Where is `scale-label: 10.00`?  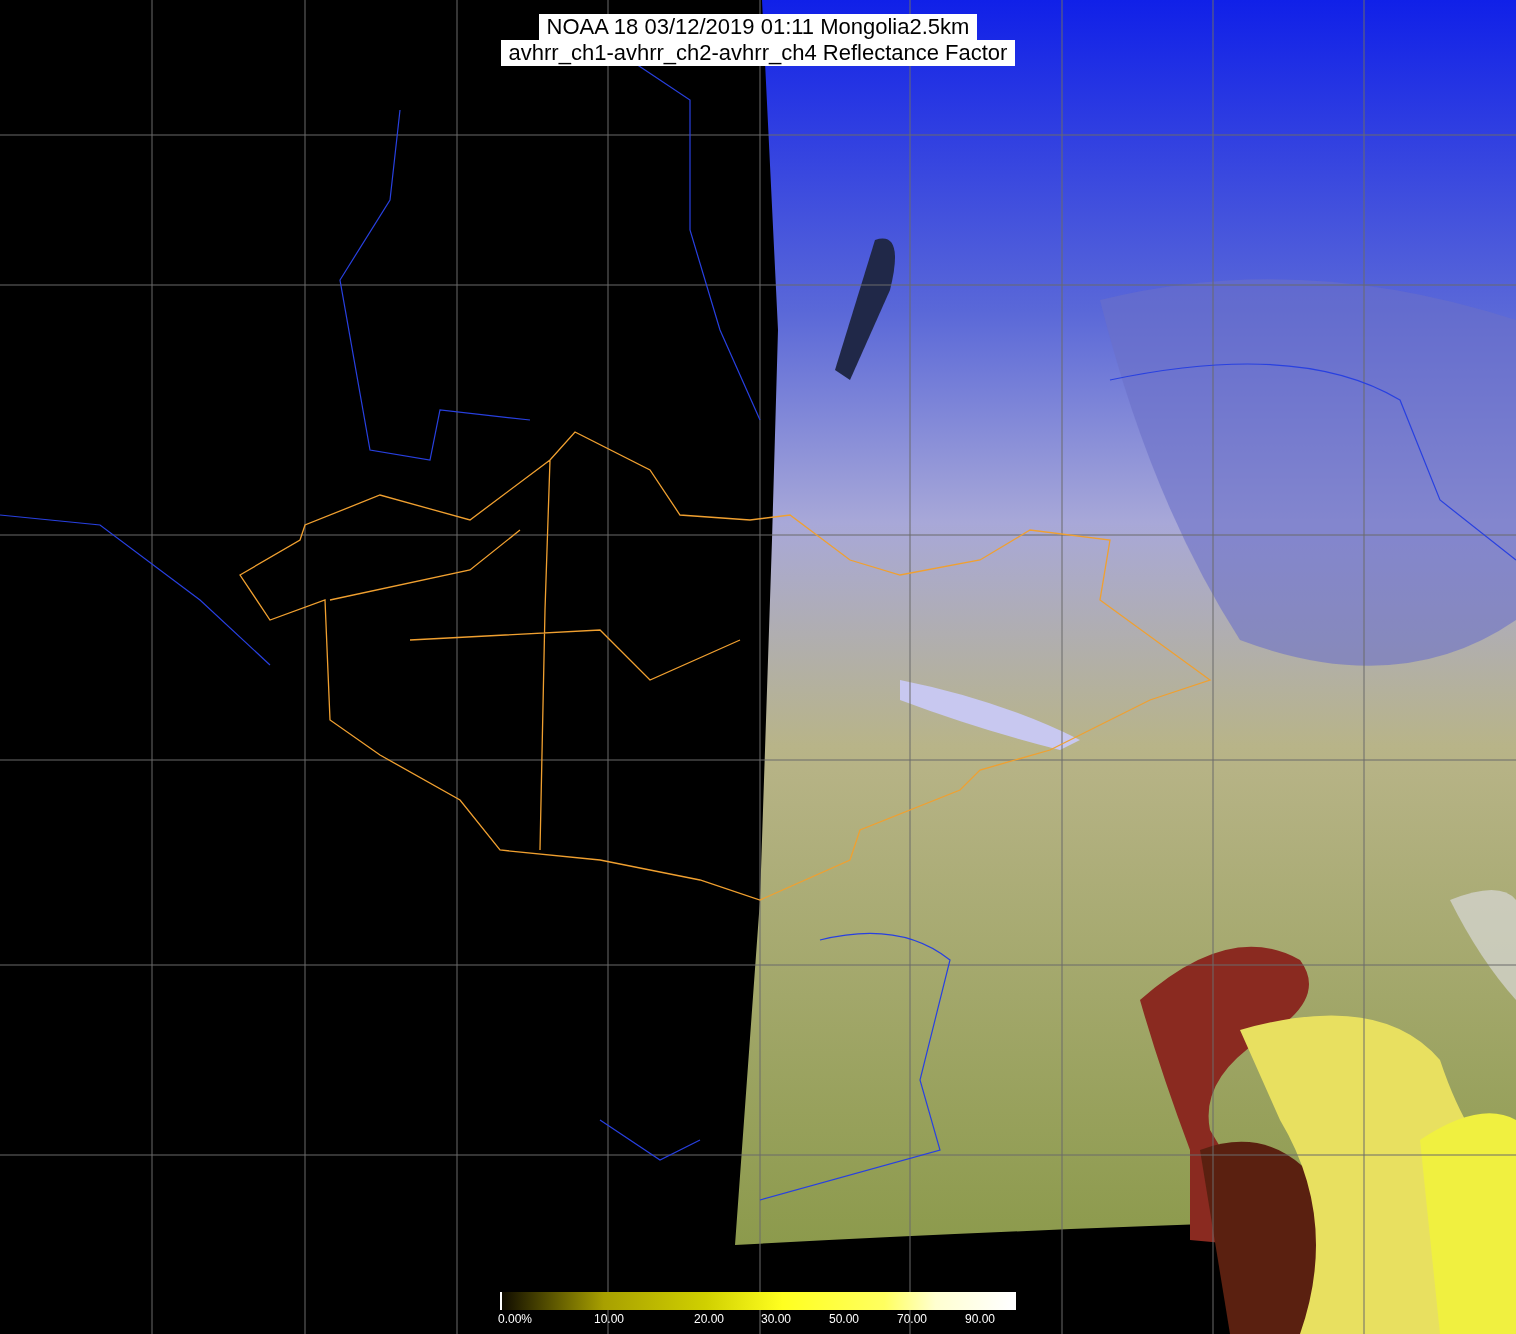
scale-label: 10.00 is located at coordinates (609, 1319).